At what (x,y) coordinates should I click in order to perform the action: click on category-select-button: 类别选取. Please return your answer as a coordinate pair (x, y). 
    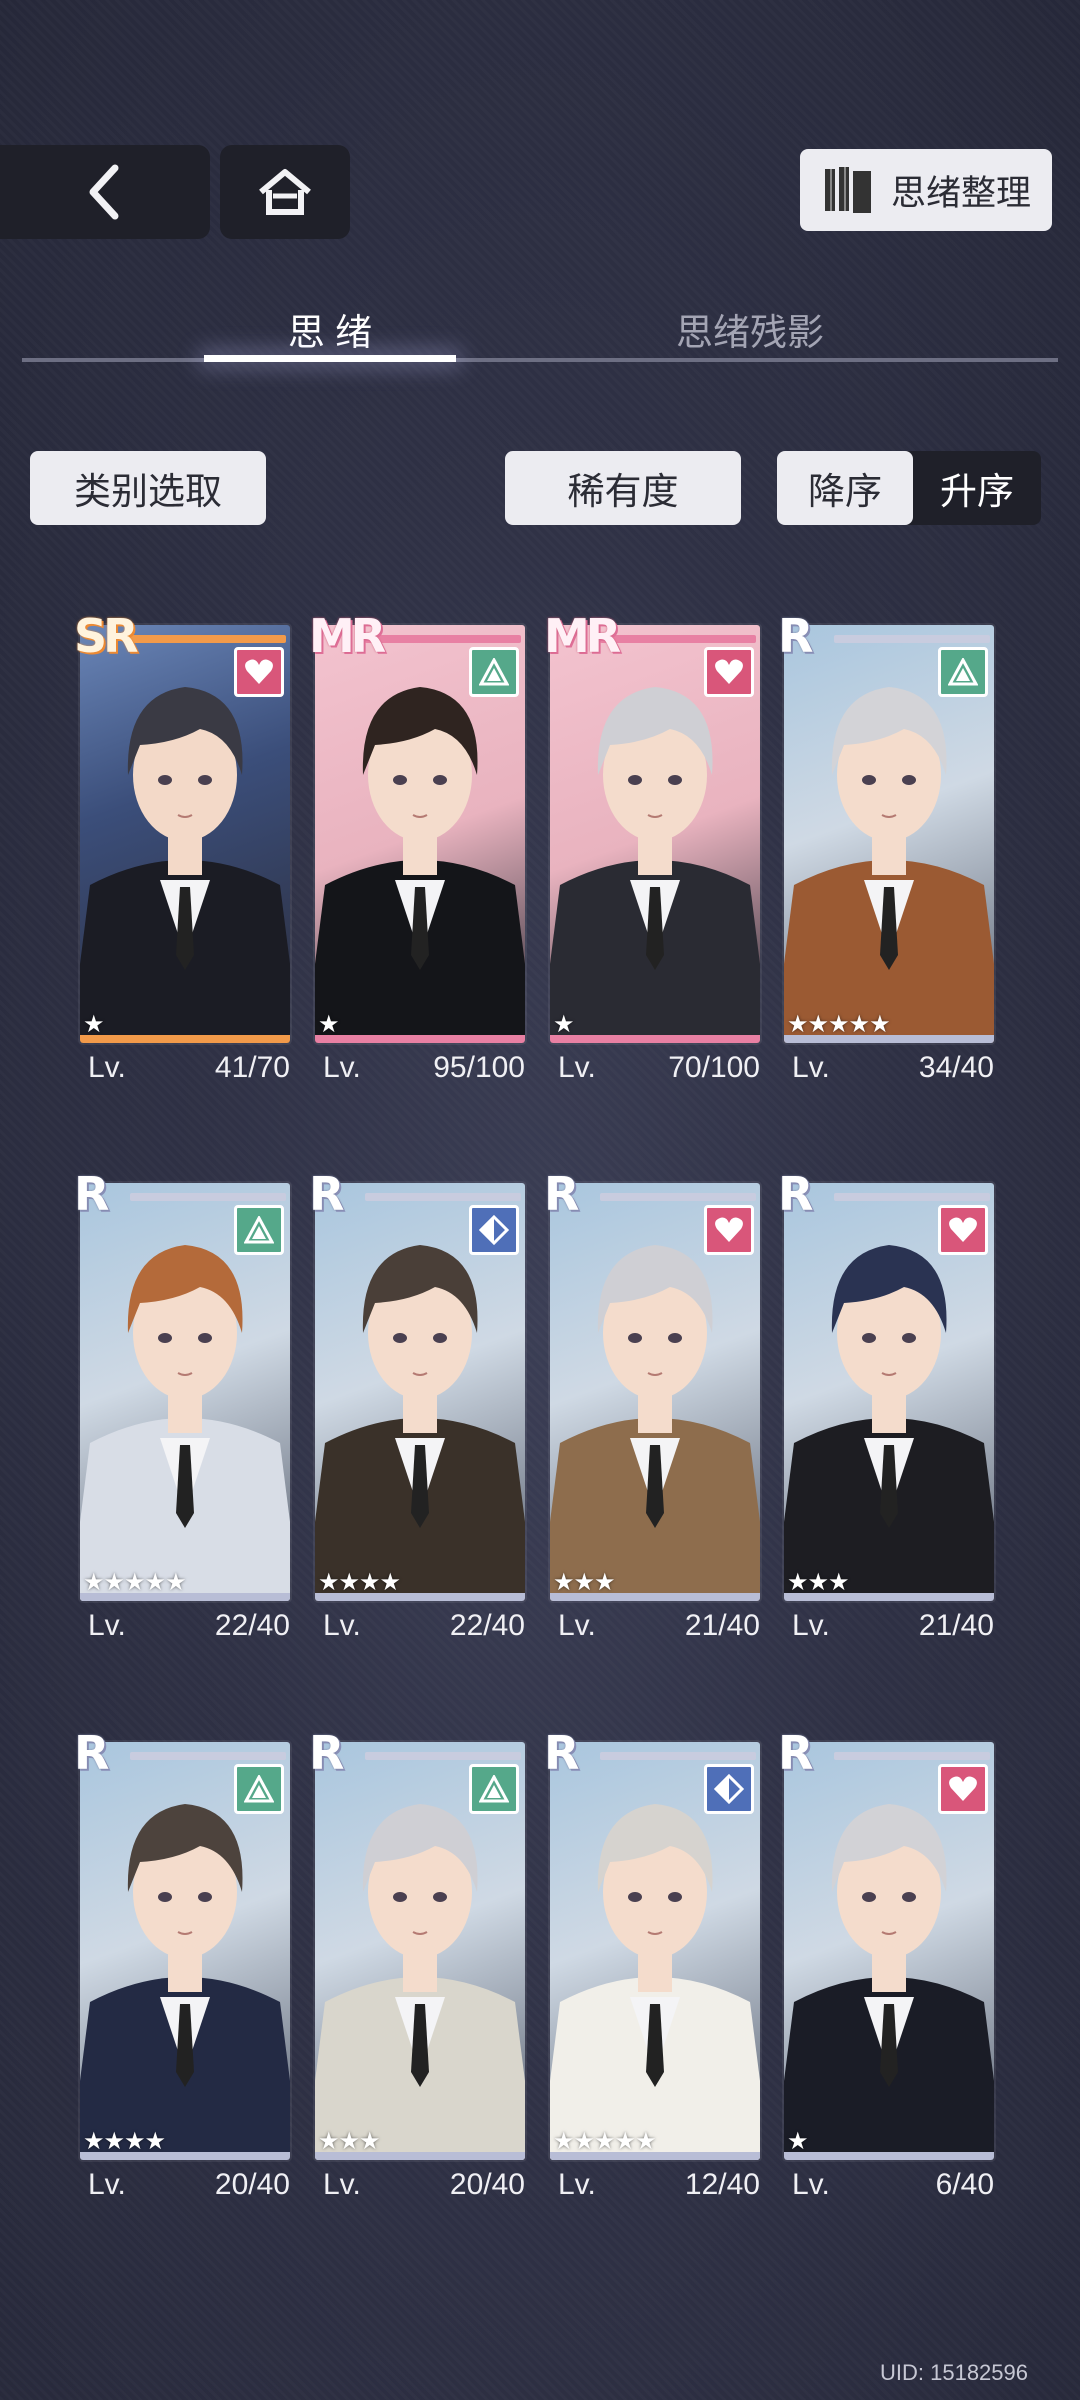
    Looking at the image, I should click on (148, 488).